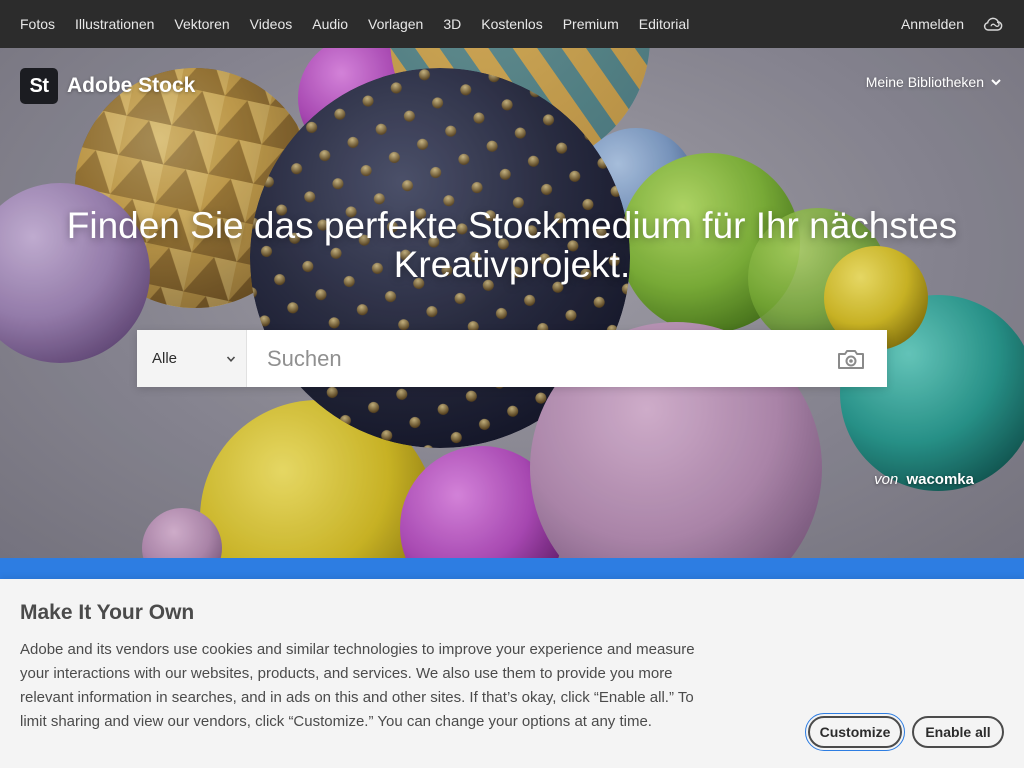 This screenshot has height=768, width=1024. Describe the element at coordinates (114, 24) in the screenshot. I see `nav-link-illustrationen: Illustrationen` at that location.